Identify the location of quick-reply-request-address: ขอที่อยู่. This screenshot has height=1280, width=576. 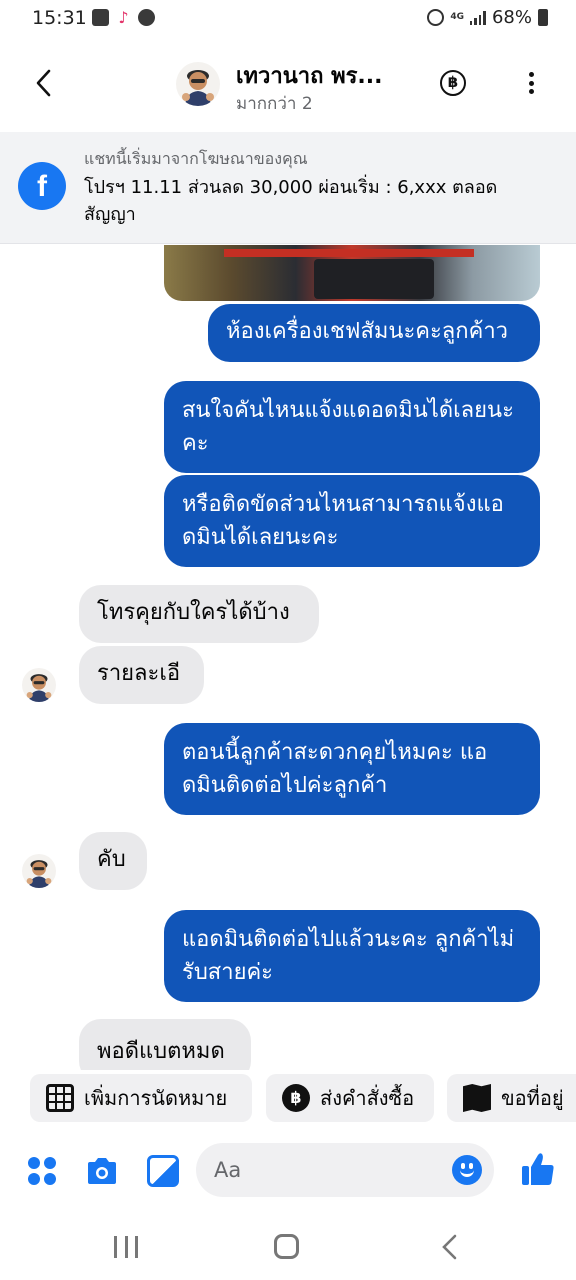
(511, 1098).